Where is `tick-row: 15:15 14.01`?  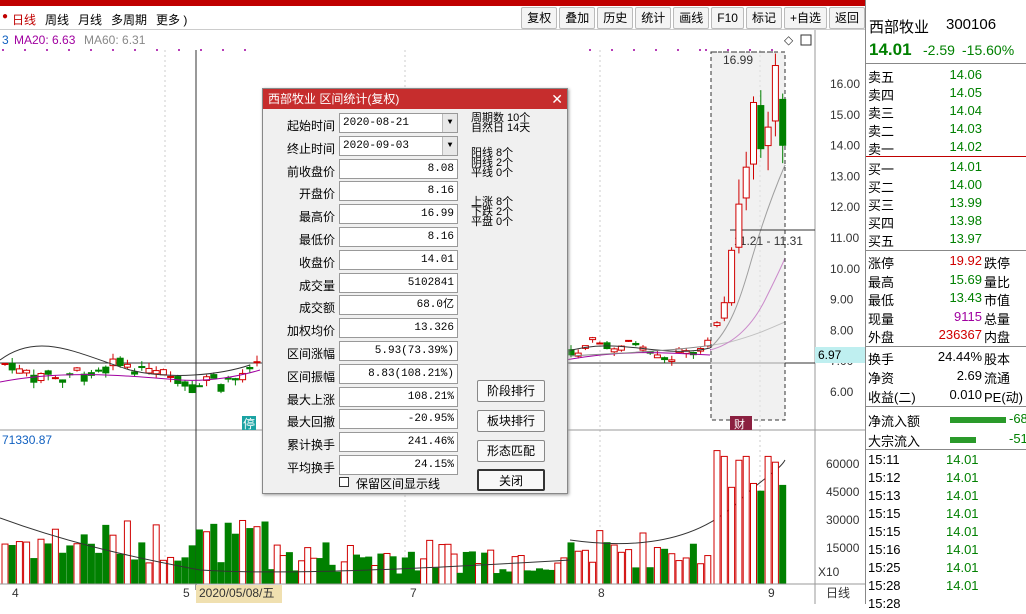
tick-row: 15:15 14.01 is located at coordinates (946, 533).